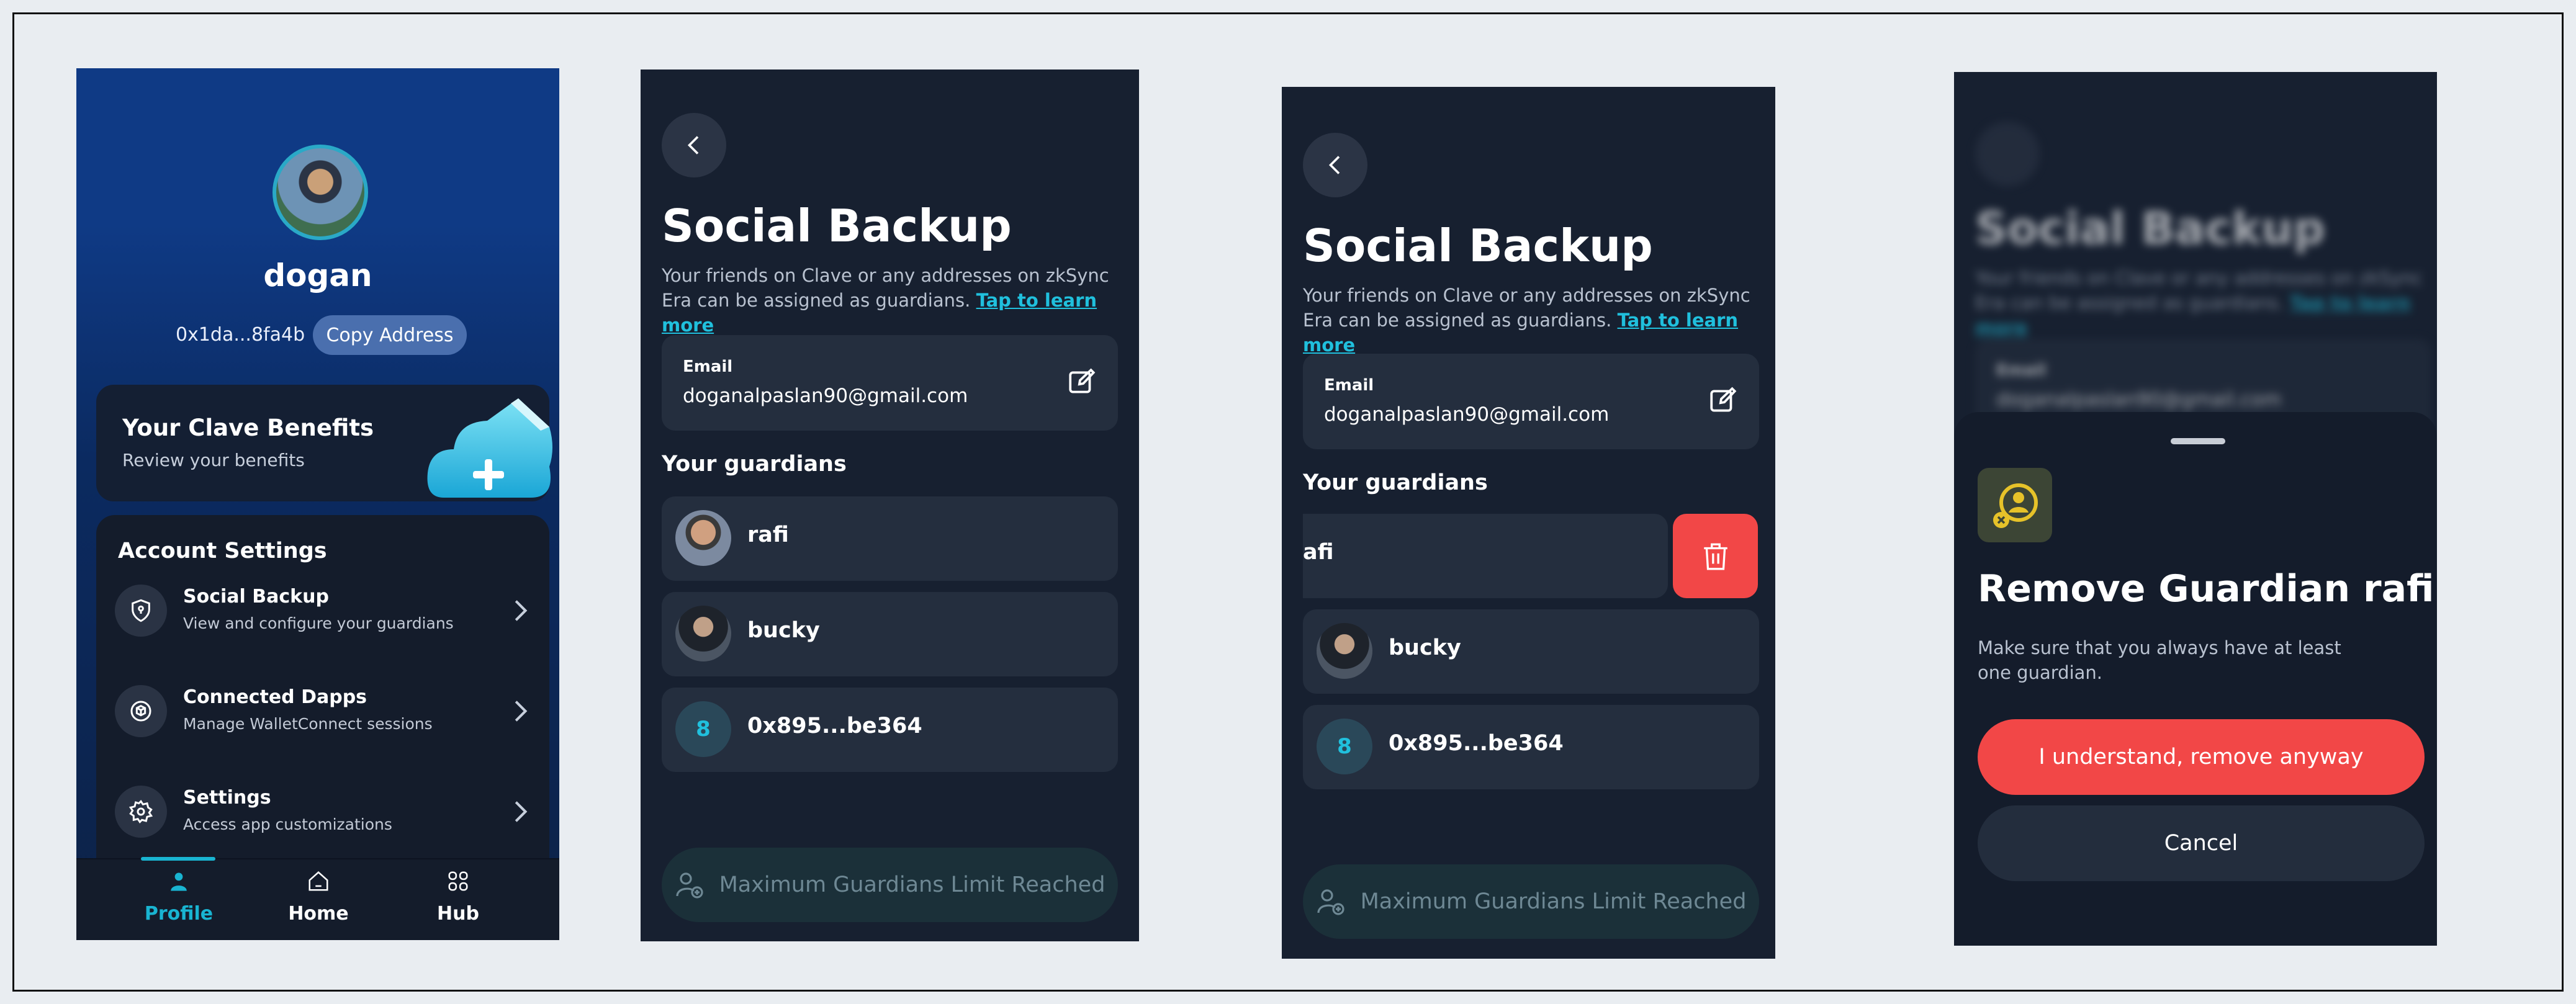  Describe the element at coordinates (141, 611) in the screenshot. I see `shield-icon` at that location.